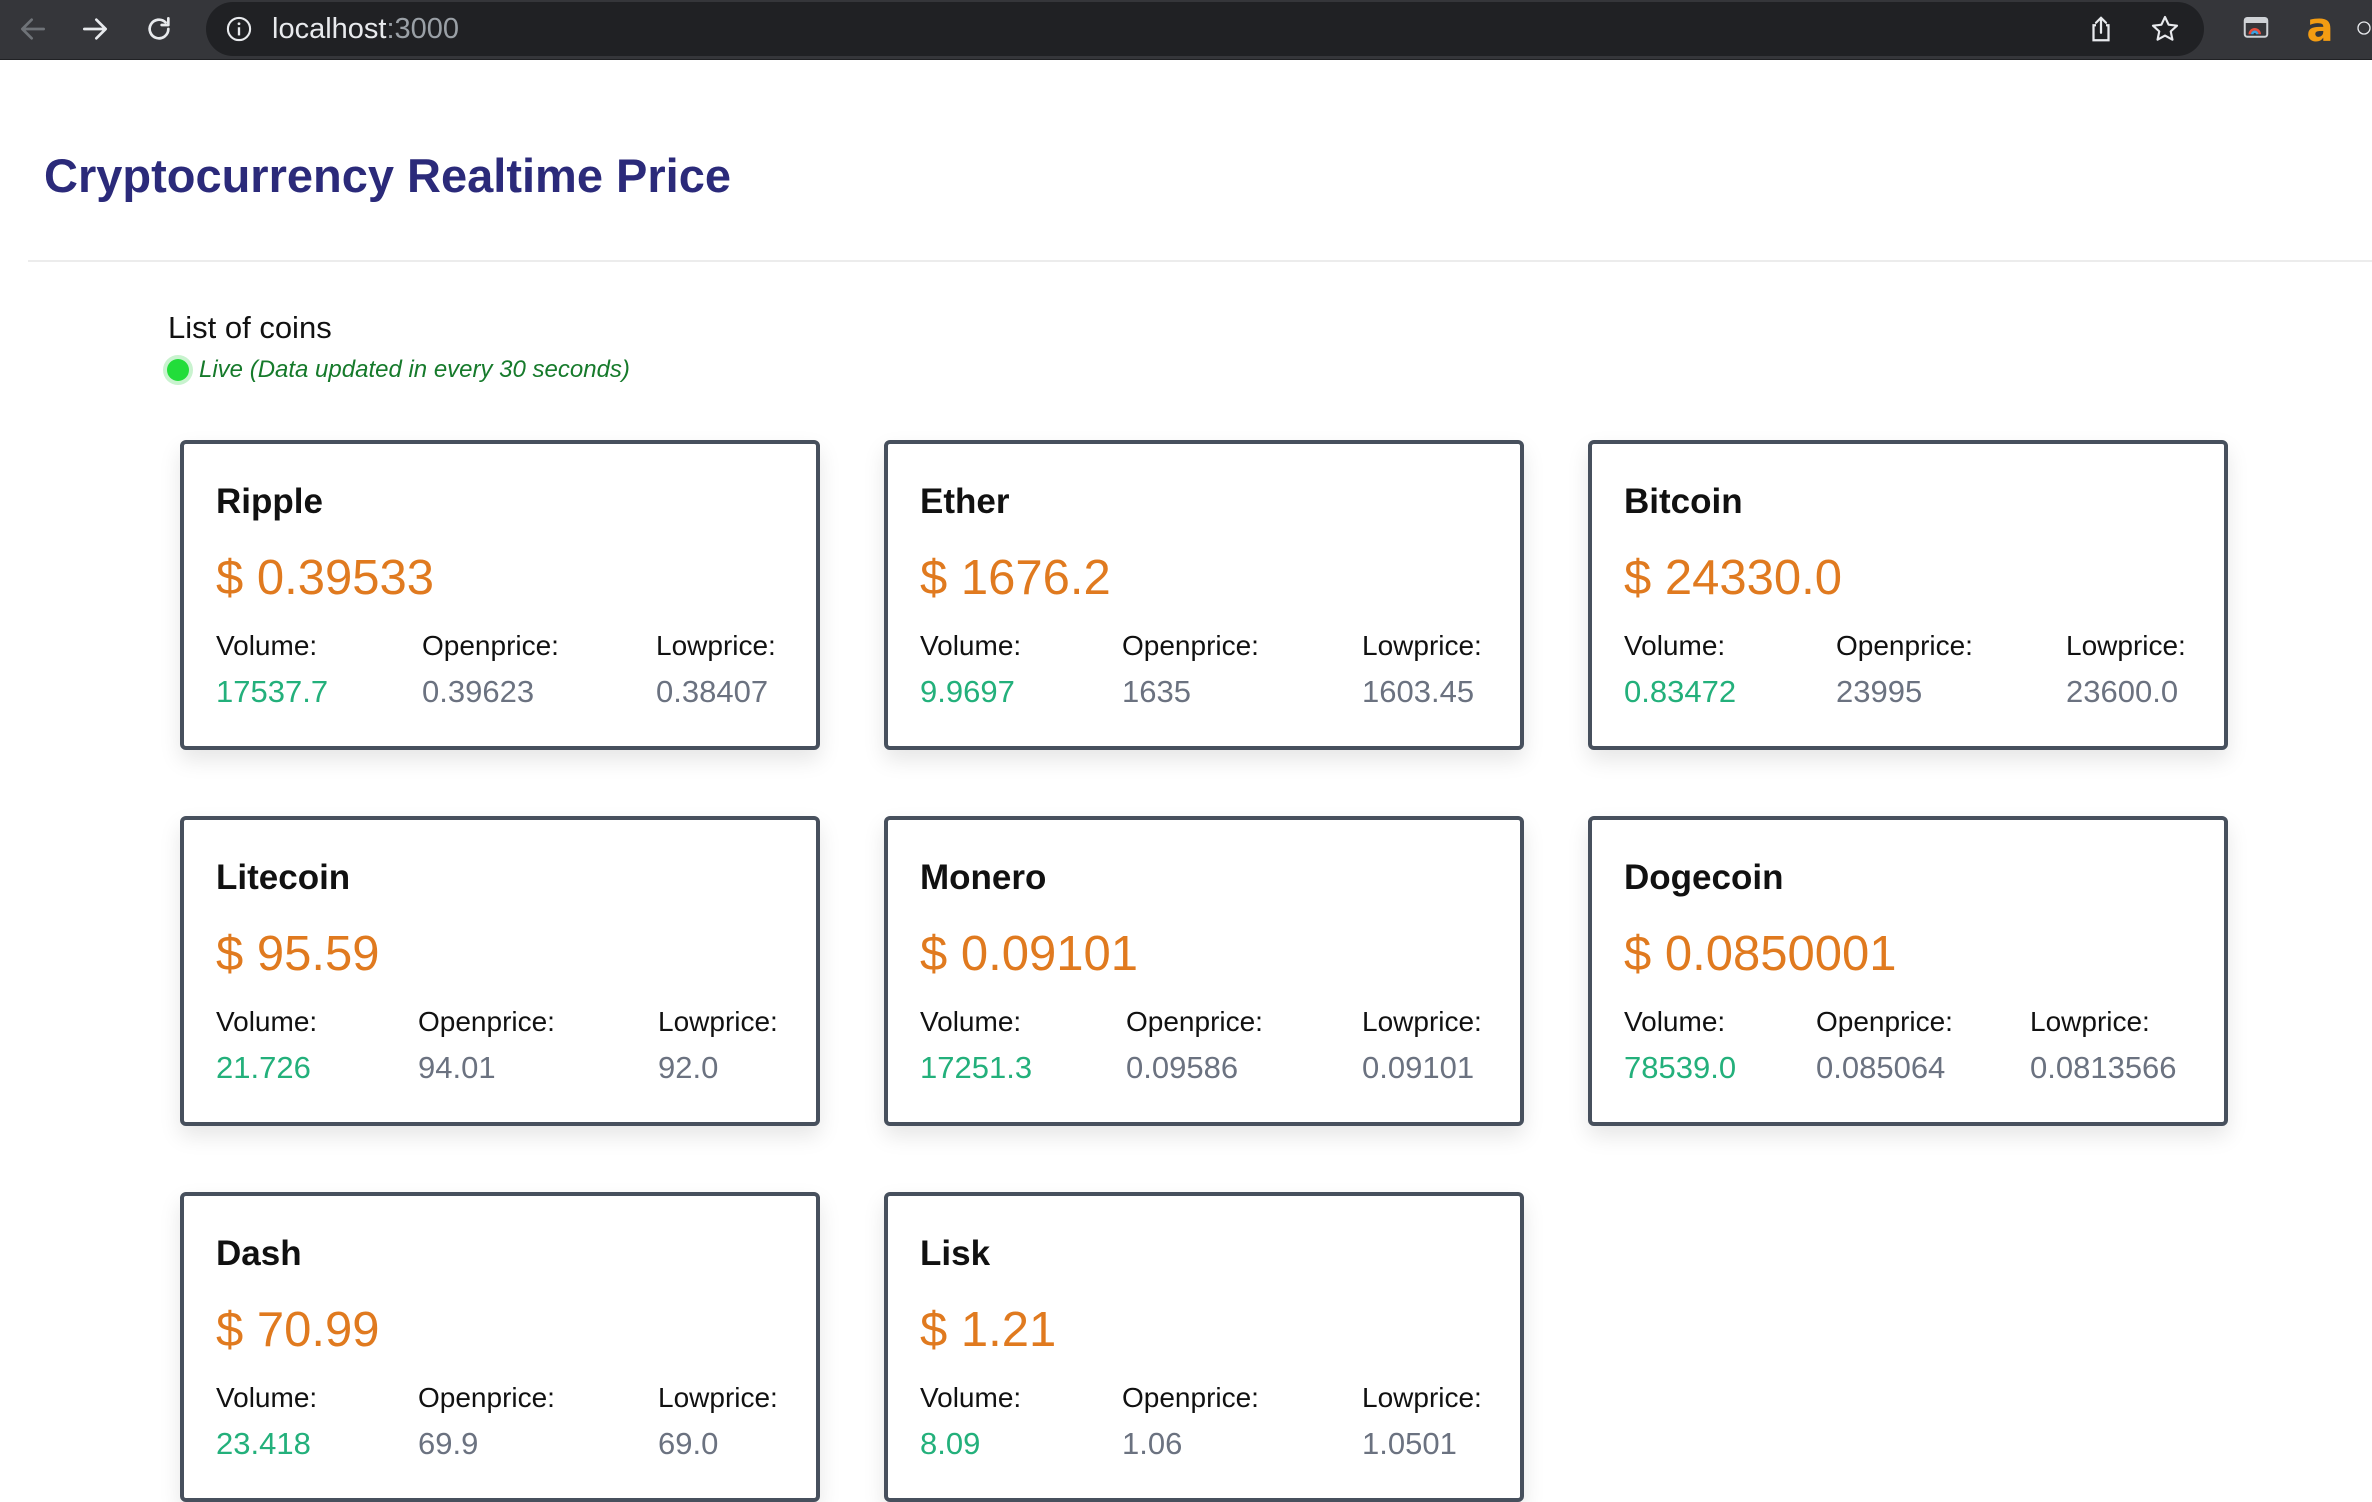 The width and height of the screenshot is (2372, 1502). What do you see at coordinates (970, 1422) in the screenshot?
I see `volume-stat: Volume: 8.09` at bounding box center [970, 1422].